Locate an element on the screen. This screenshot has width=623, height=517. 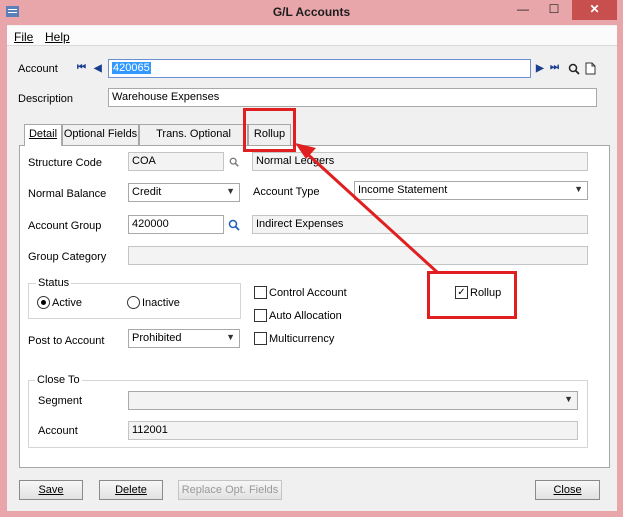
description-input: Warehouse Expenses is located at coordinates (352, 97).